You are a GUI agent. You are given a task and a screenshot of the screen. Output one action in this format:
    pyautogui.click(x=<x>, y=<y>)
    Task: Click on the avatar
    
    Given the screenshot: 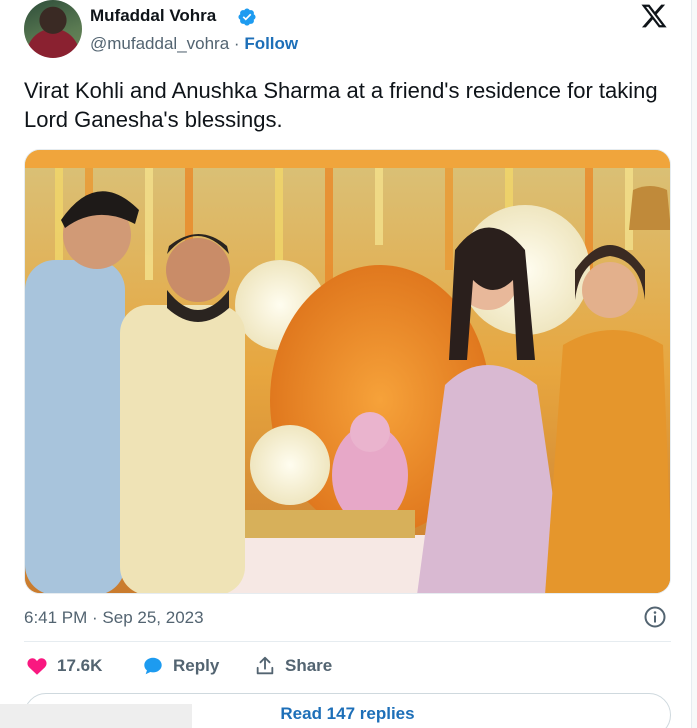 What is the action you would take?
    pyautogui.click(x=53, y=29)
    